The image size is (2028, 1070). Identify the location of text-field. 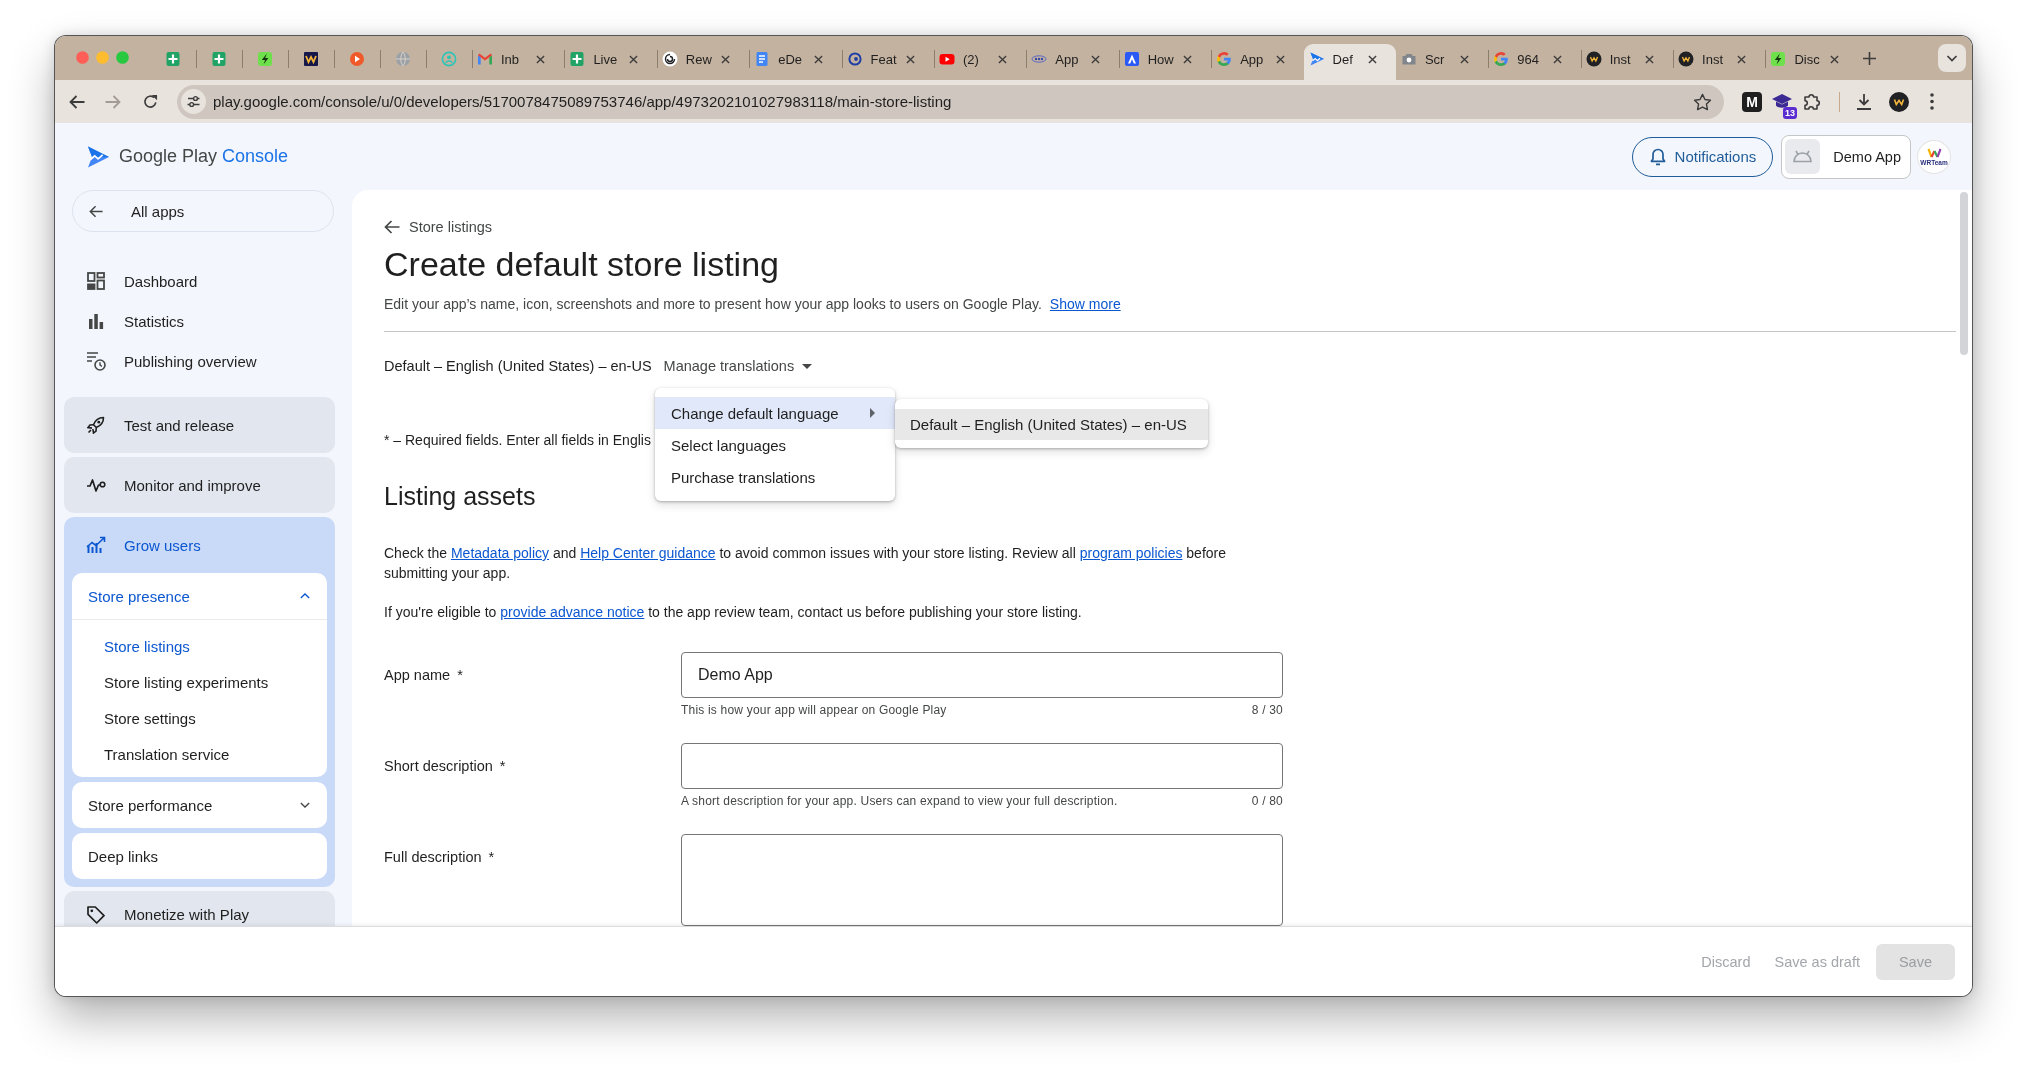
(982, 766).